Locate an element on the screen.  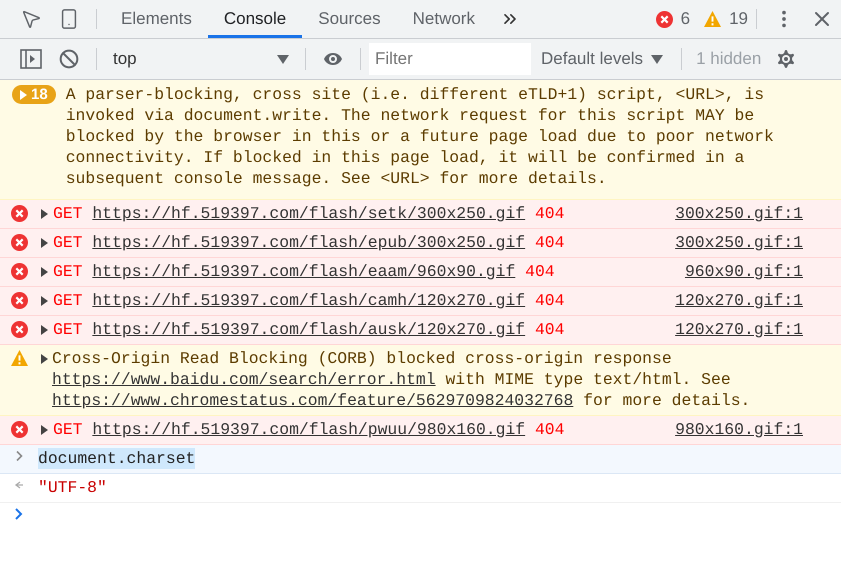
request-url-link: https://hf.519397.com/flash/ausk/120x270.gif is located at coordinates (309, 329).